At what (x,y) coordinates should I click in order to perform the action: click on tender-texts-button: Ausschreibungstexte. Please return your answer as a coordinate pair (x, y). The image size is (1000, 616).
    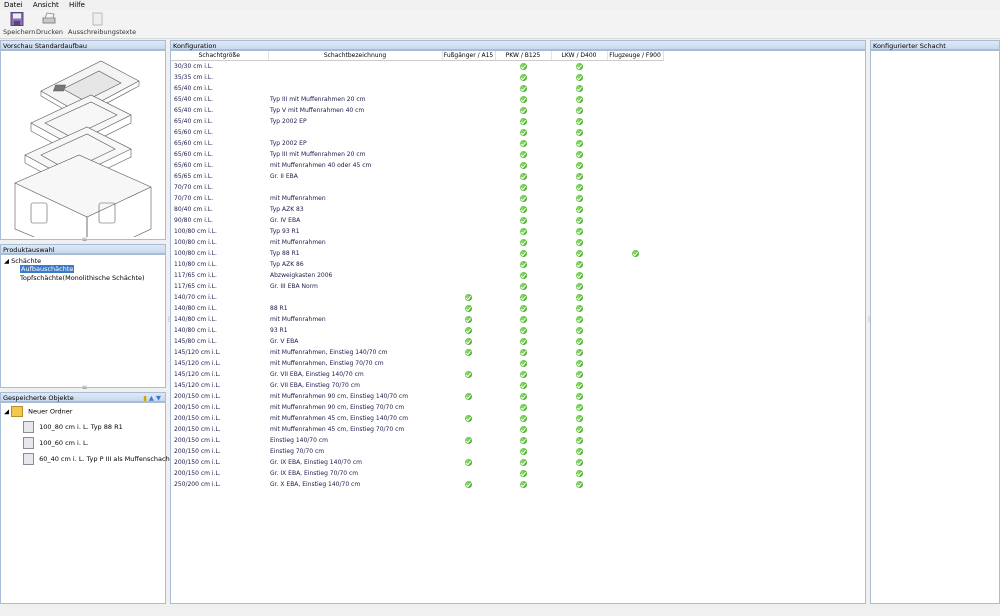
    Looking at the image, I should click on (102, 24).